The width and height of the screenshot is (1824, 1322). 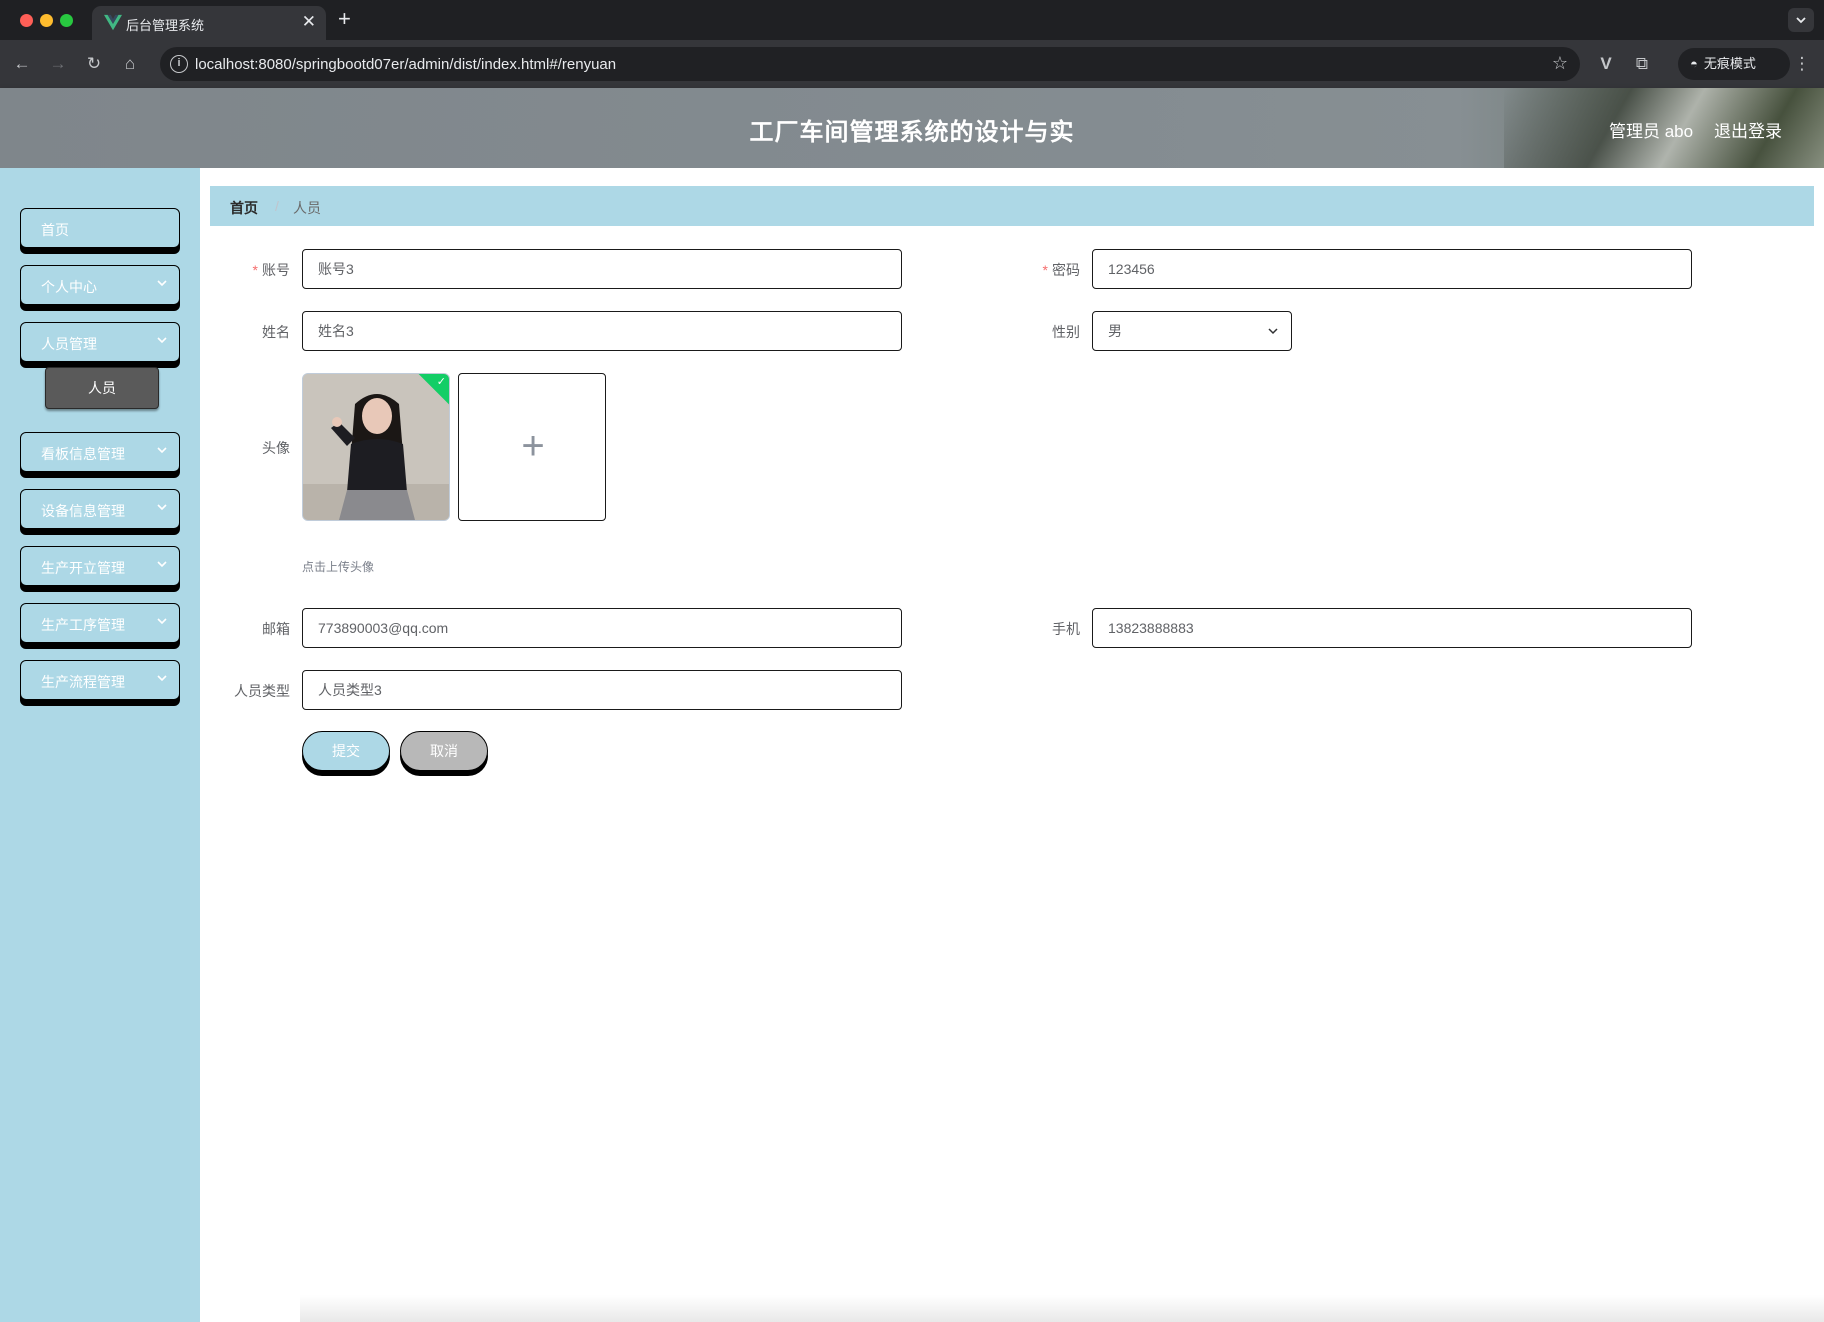 I want to click on home-icon: ⌂, so click(x=130, y=64).